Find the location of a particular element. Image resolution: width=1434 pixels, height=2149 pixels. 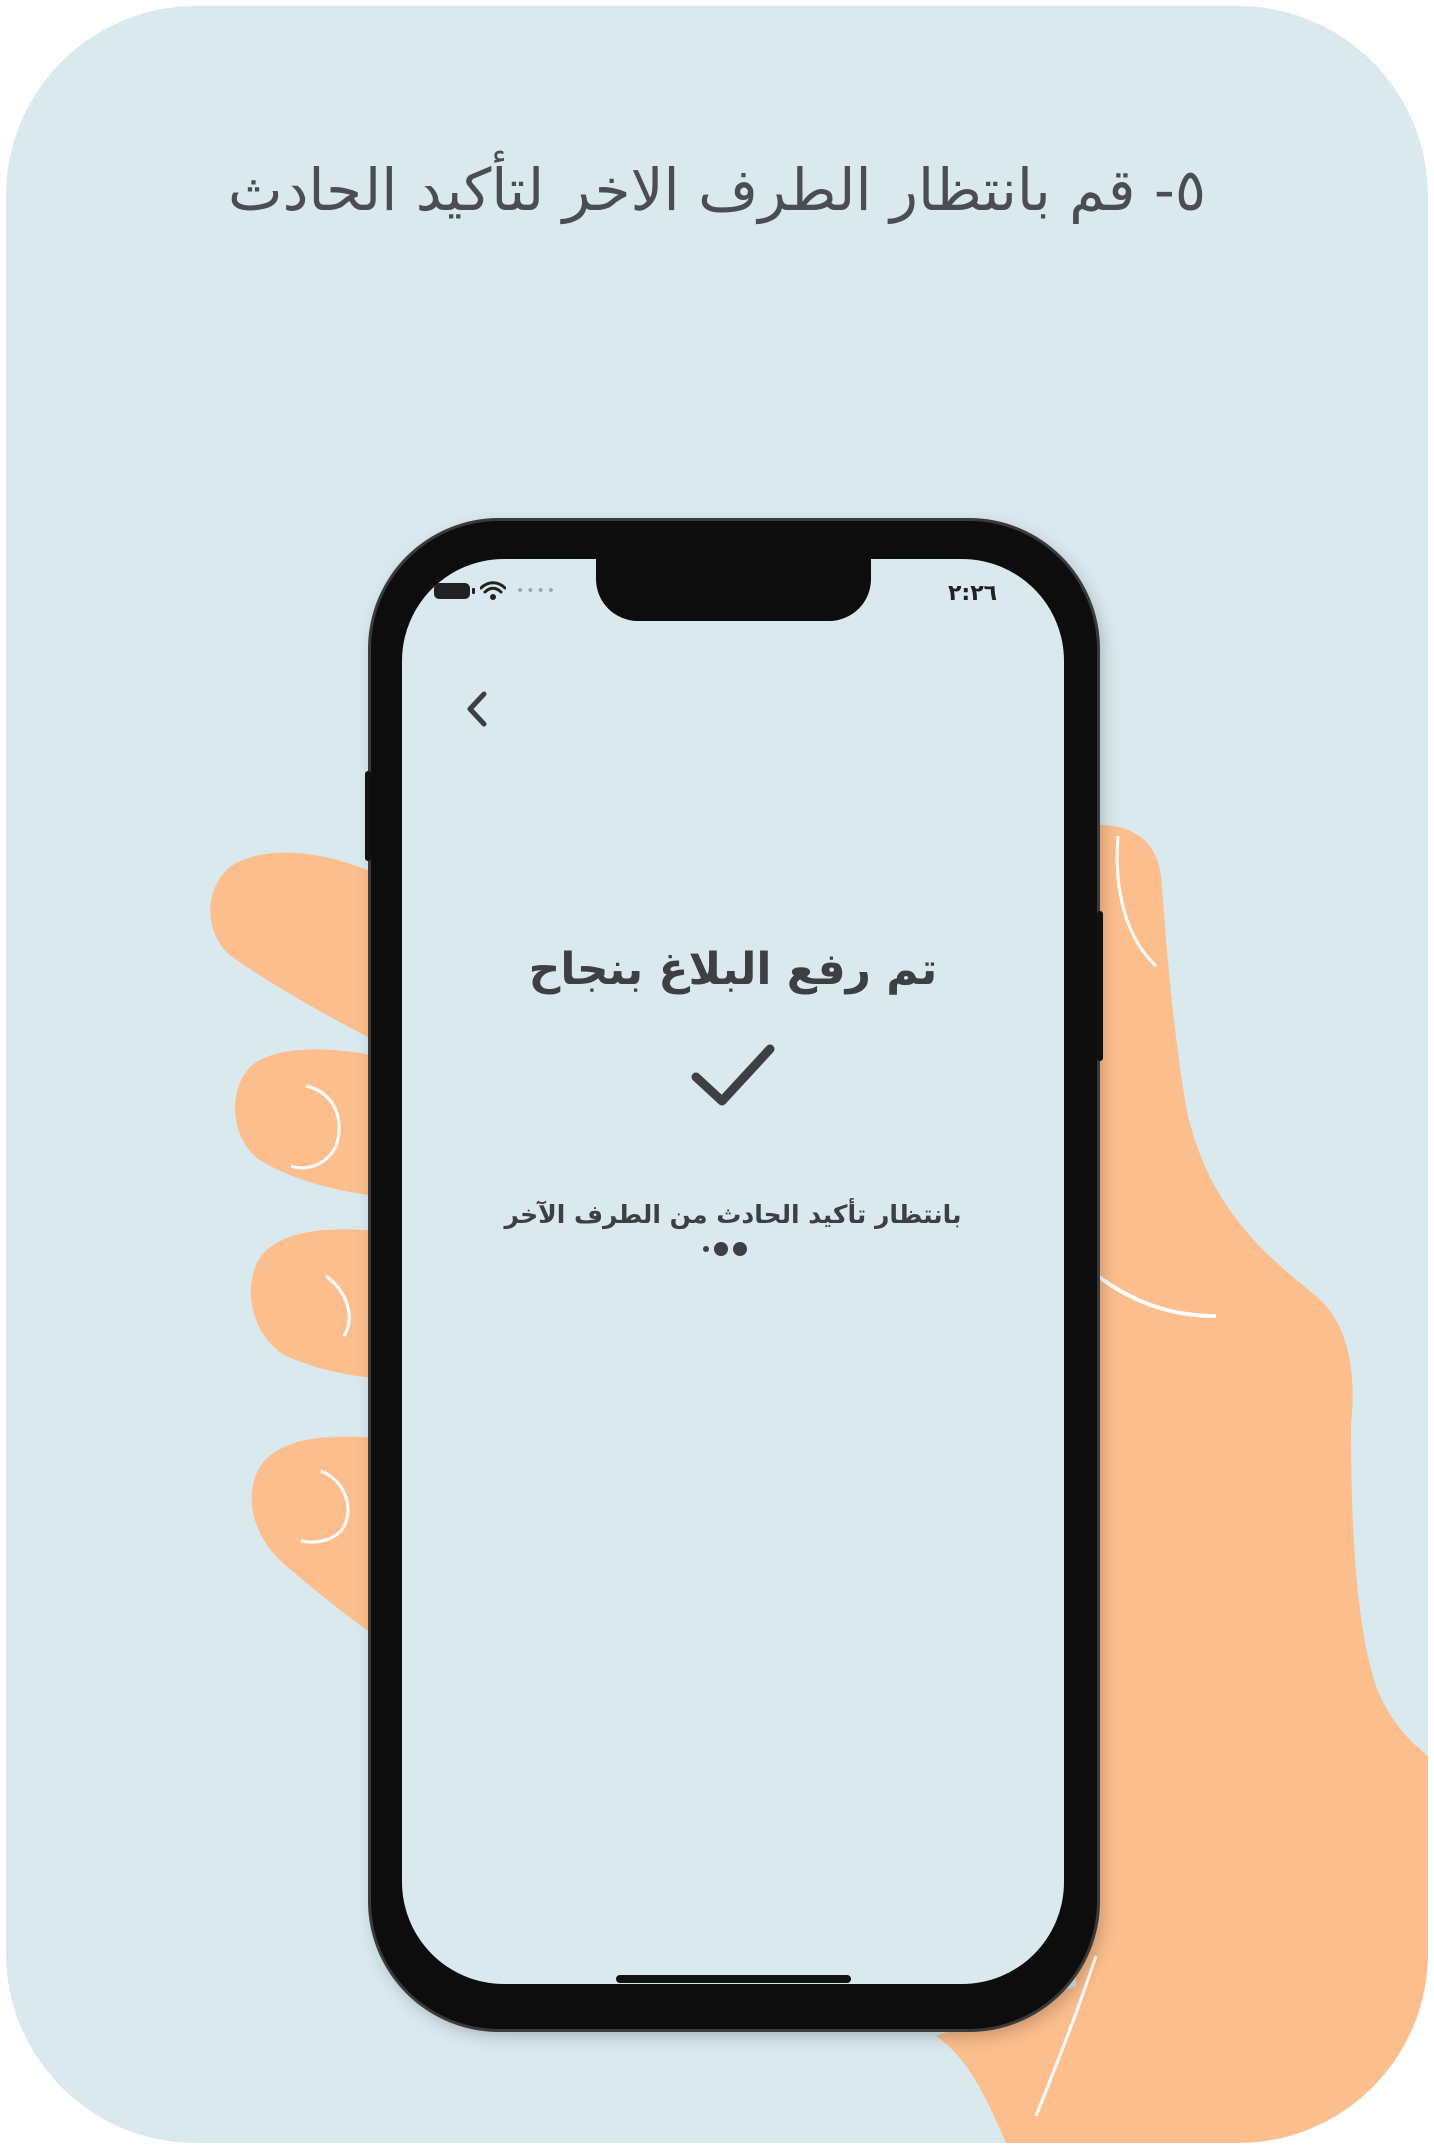

volume-button is located at coordinates (368, 816).